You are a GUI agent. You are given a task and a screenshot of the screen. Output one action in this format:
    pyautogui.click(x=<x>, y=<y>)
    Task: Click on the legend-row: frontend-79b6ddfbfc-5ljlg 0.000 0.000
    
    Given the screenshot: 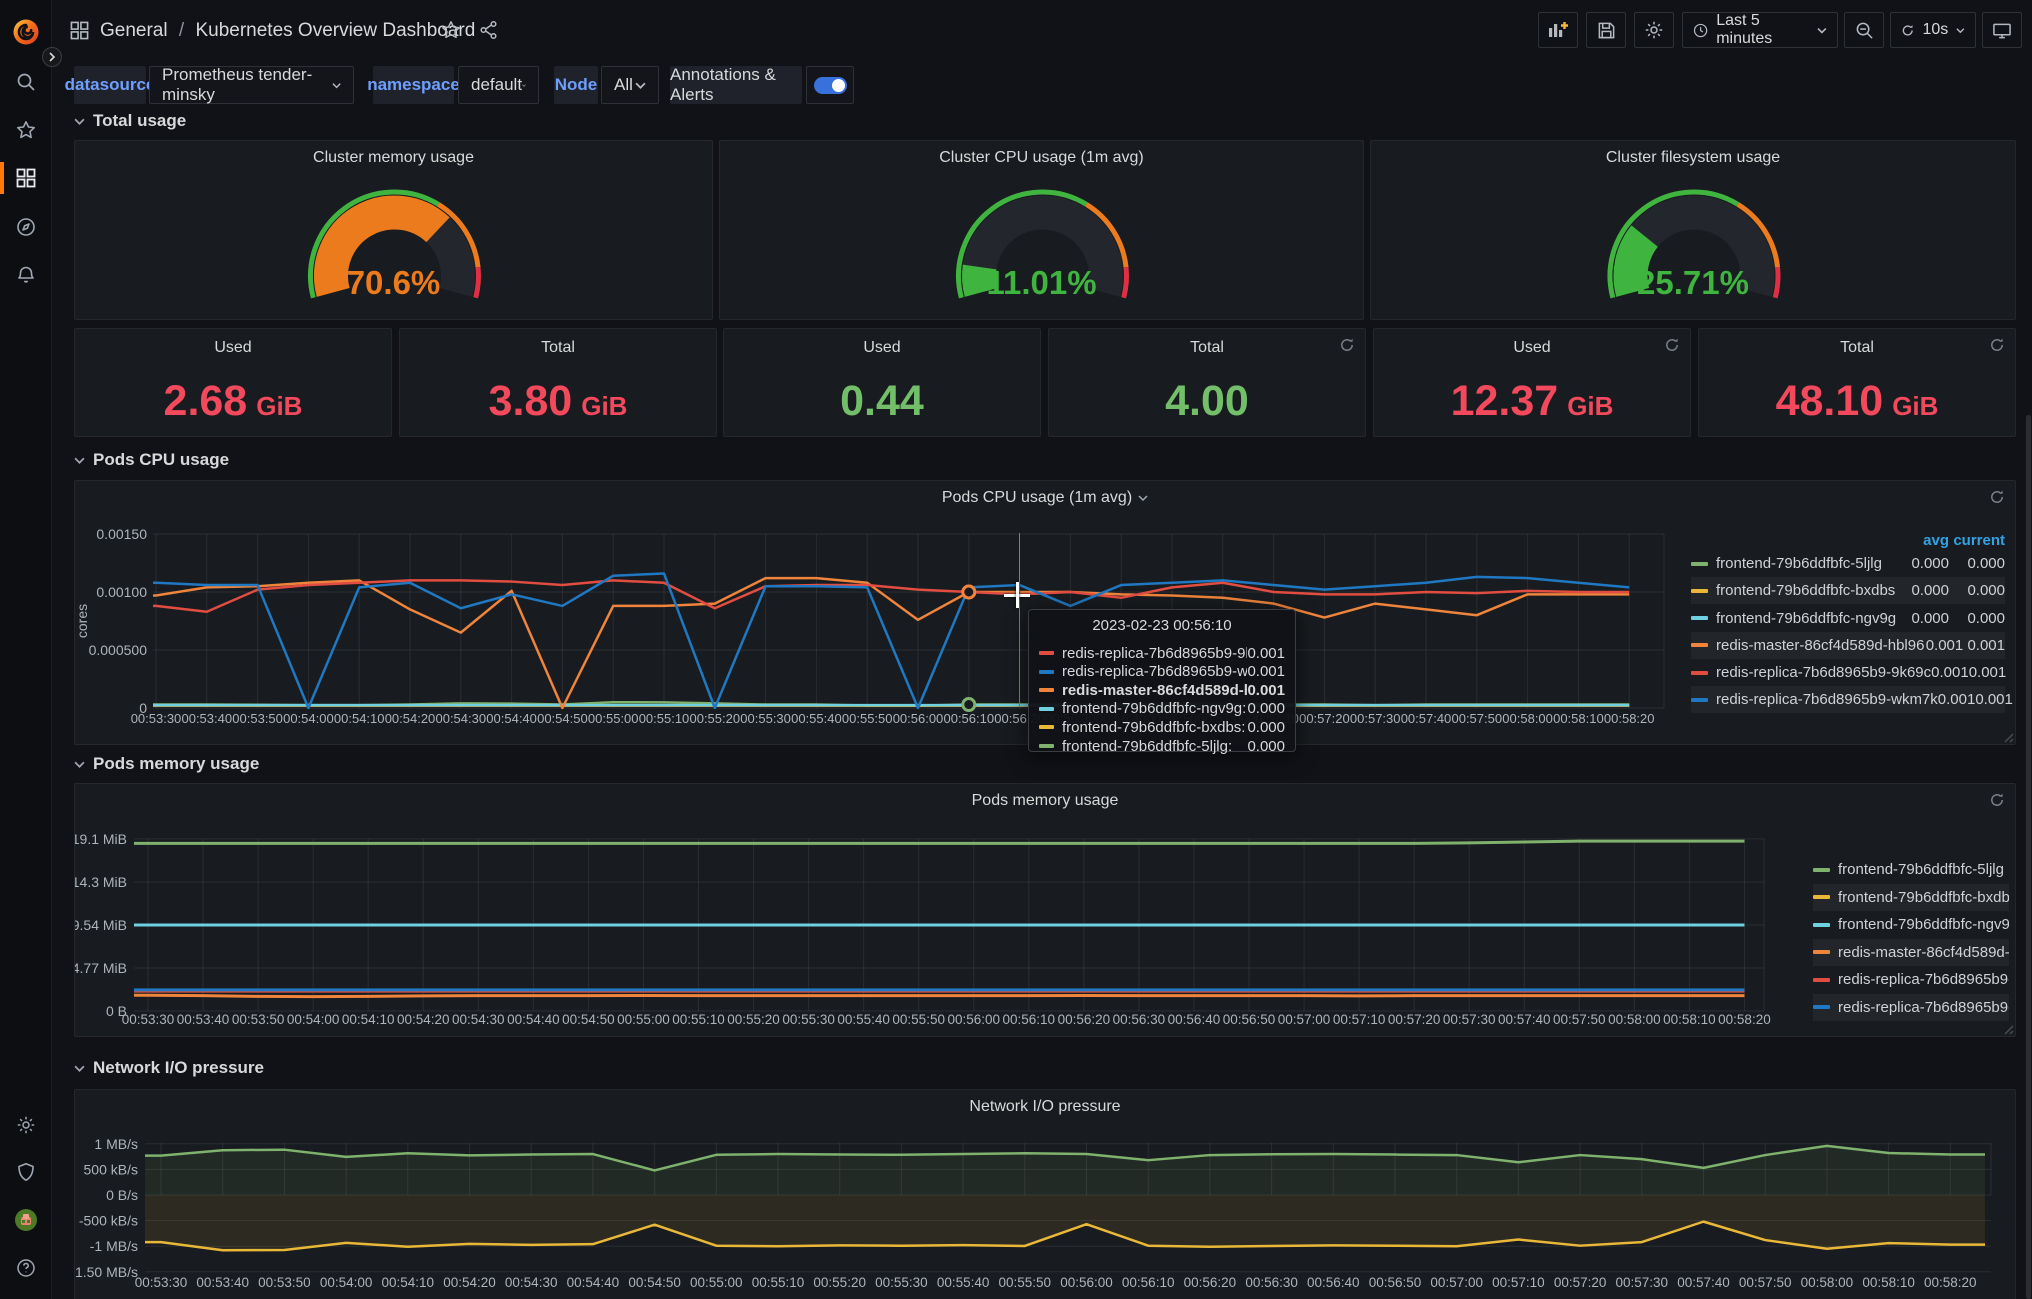 What is the action you would take?
    pyautogui.click(x=1848, y=563)
    